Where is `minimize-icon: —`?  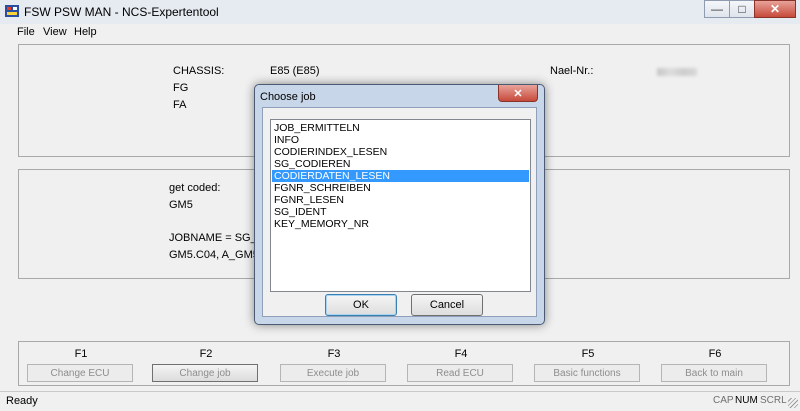
minimize-icon: — is located at coordinates (717, 9).